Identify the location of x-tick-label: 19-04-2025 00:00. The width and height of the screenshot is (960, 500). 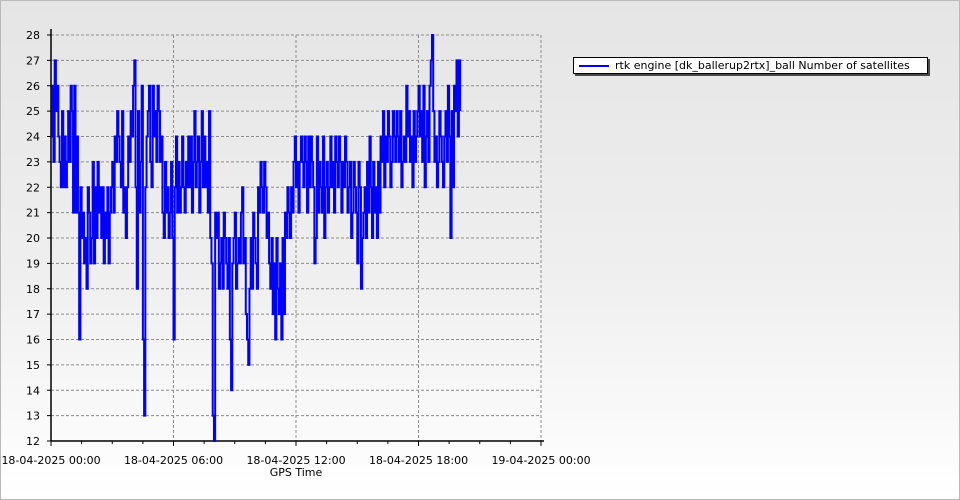
(540, 460).